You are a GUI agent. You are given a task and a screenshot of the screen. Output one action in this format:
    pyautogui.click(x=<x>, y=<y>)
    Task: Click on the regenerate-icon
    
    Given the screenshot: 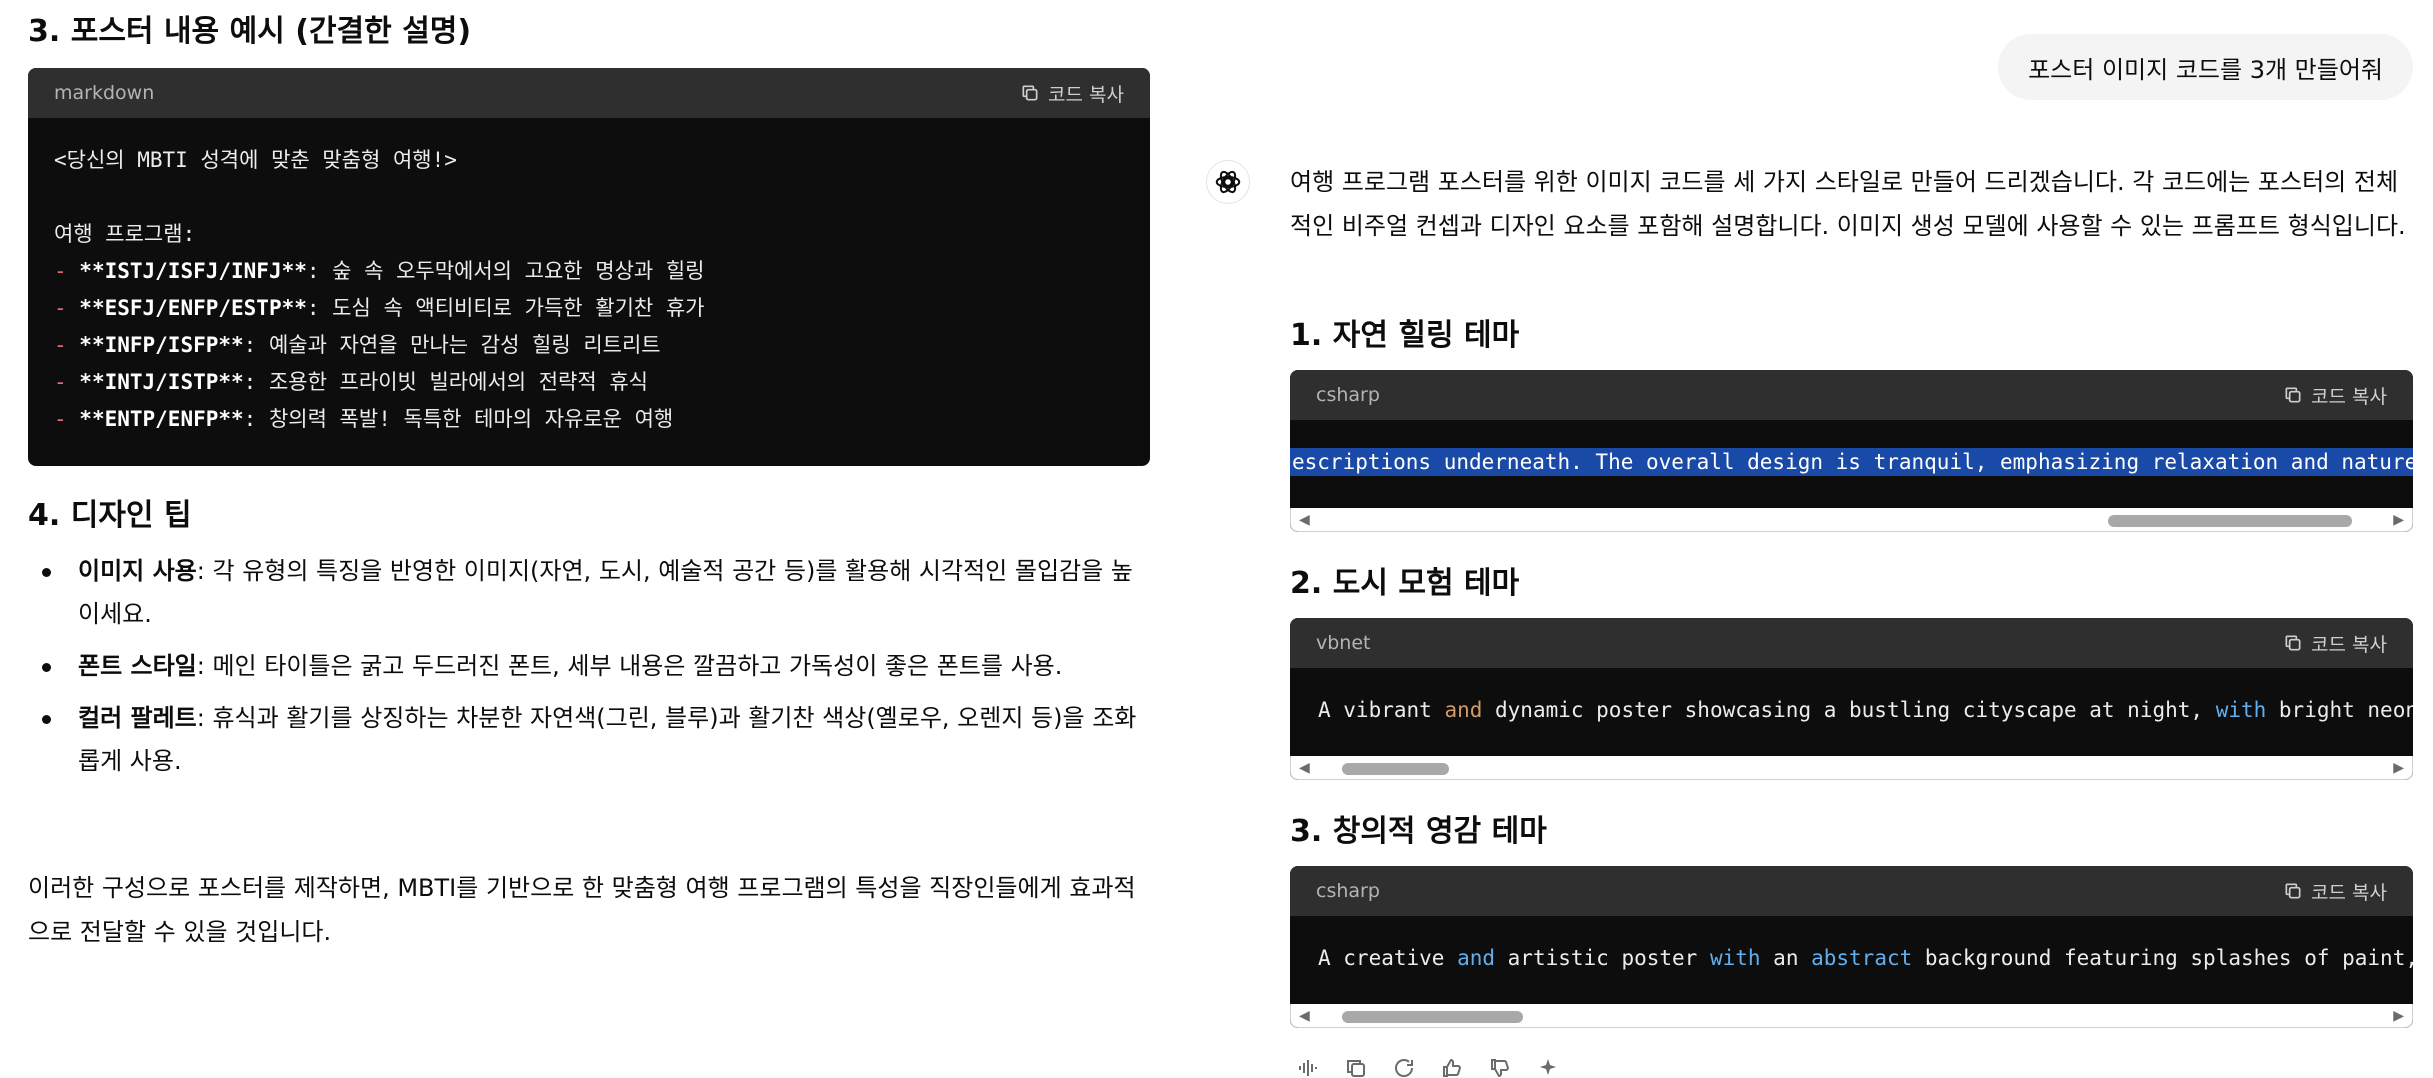 What is the action you would take?
    pyautogui.click(x=1404, y=1068)
    